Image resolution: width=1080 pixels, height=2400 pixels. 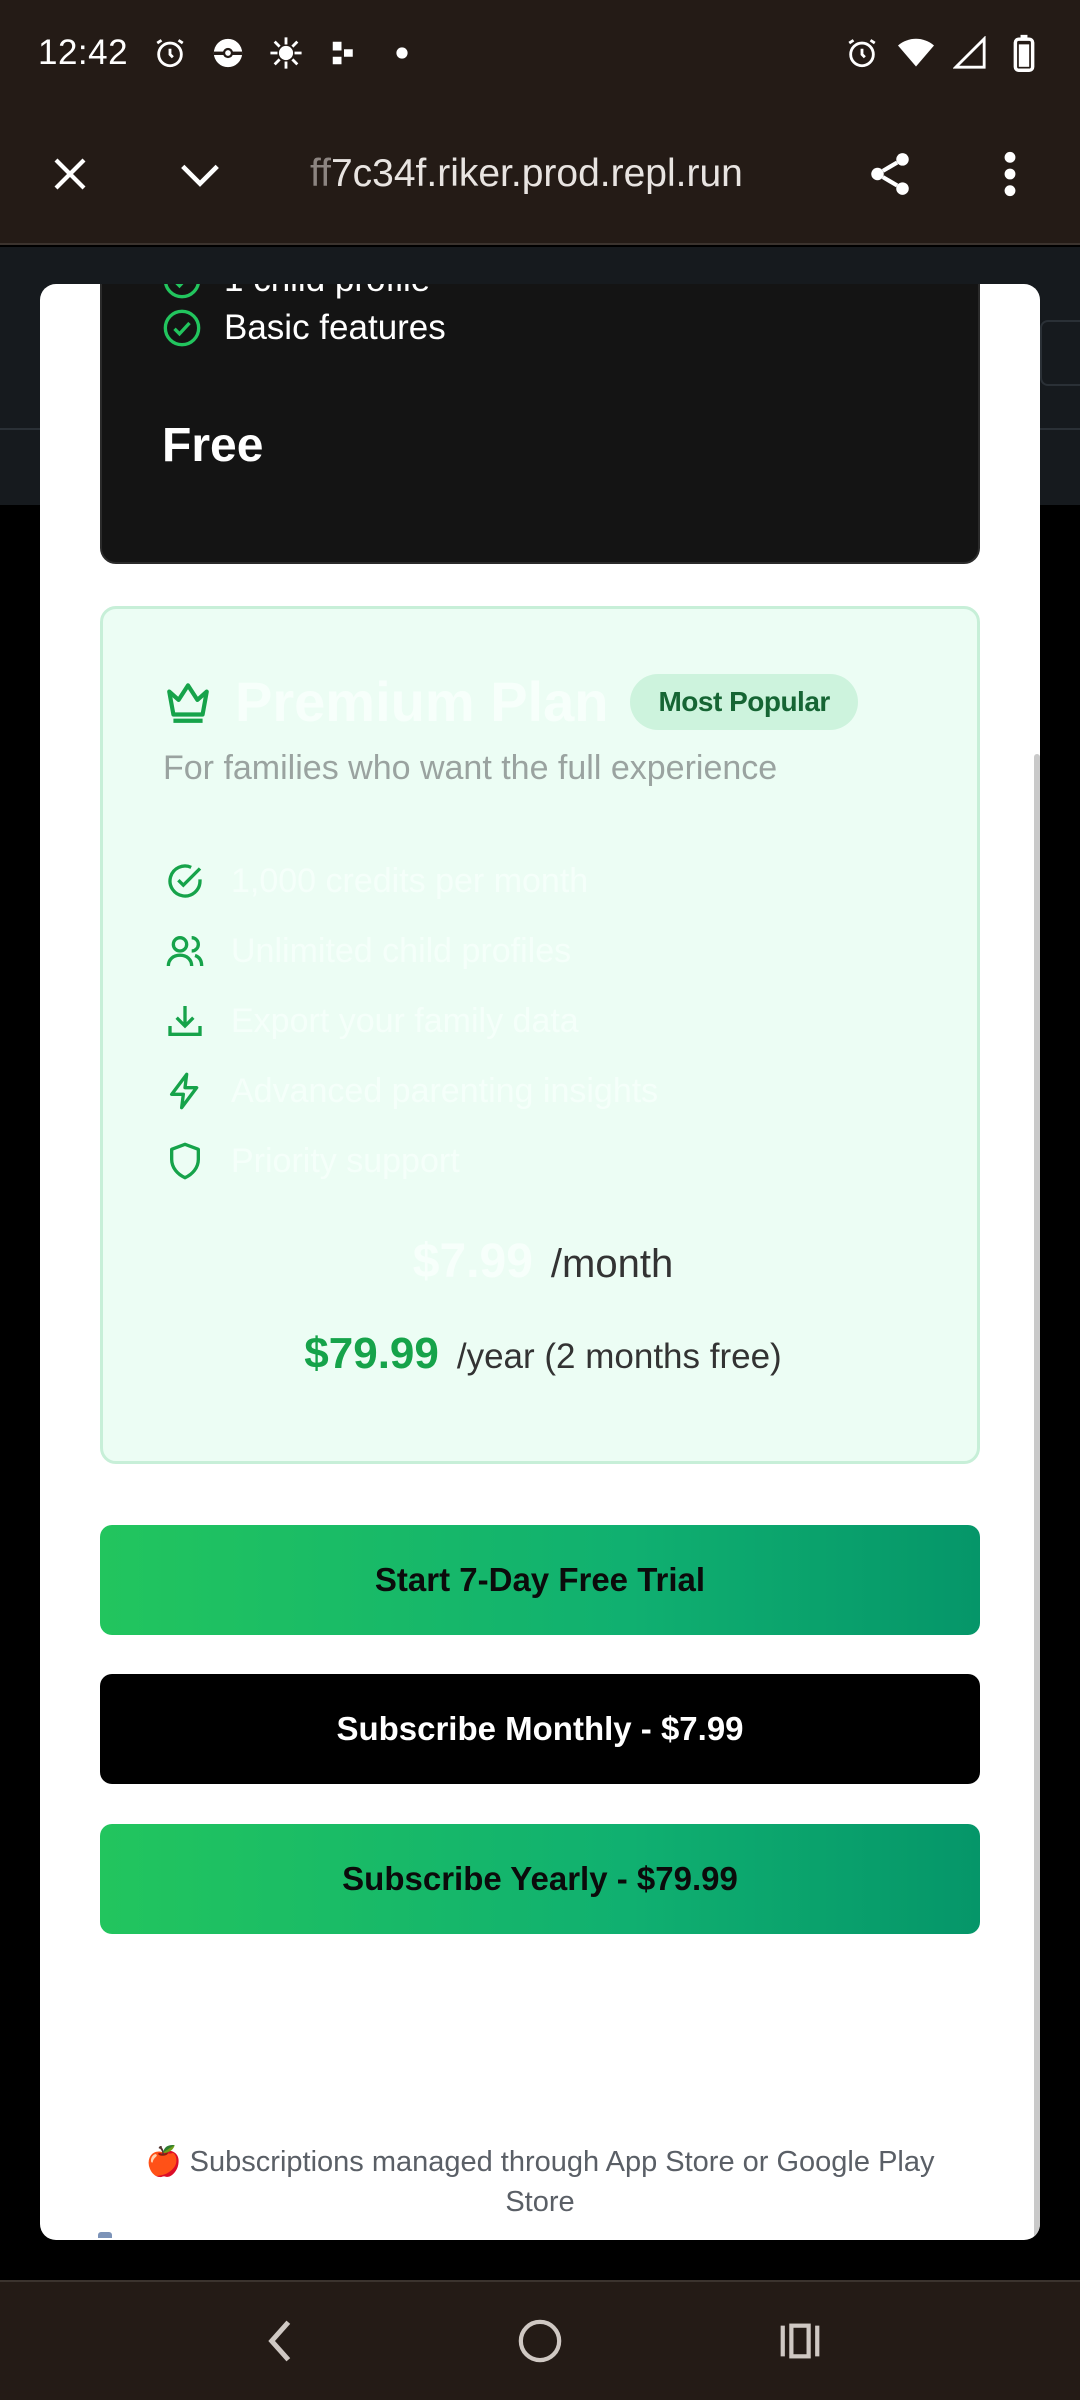 I want to click on free-plan-card: 1 child profile Basic features Free, so click(x=540, y=424).